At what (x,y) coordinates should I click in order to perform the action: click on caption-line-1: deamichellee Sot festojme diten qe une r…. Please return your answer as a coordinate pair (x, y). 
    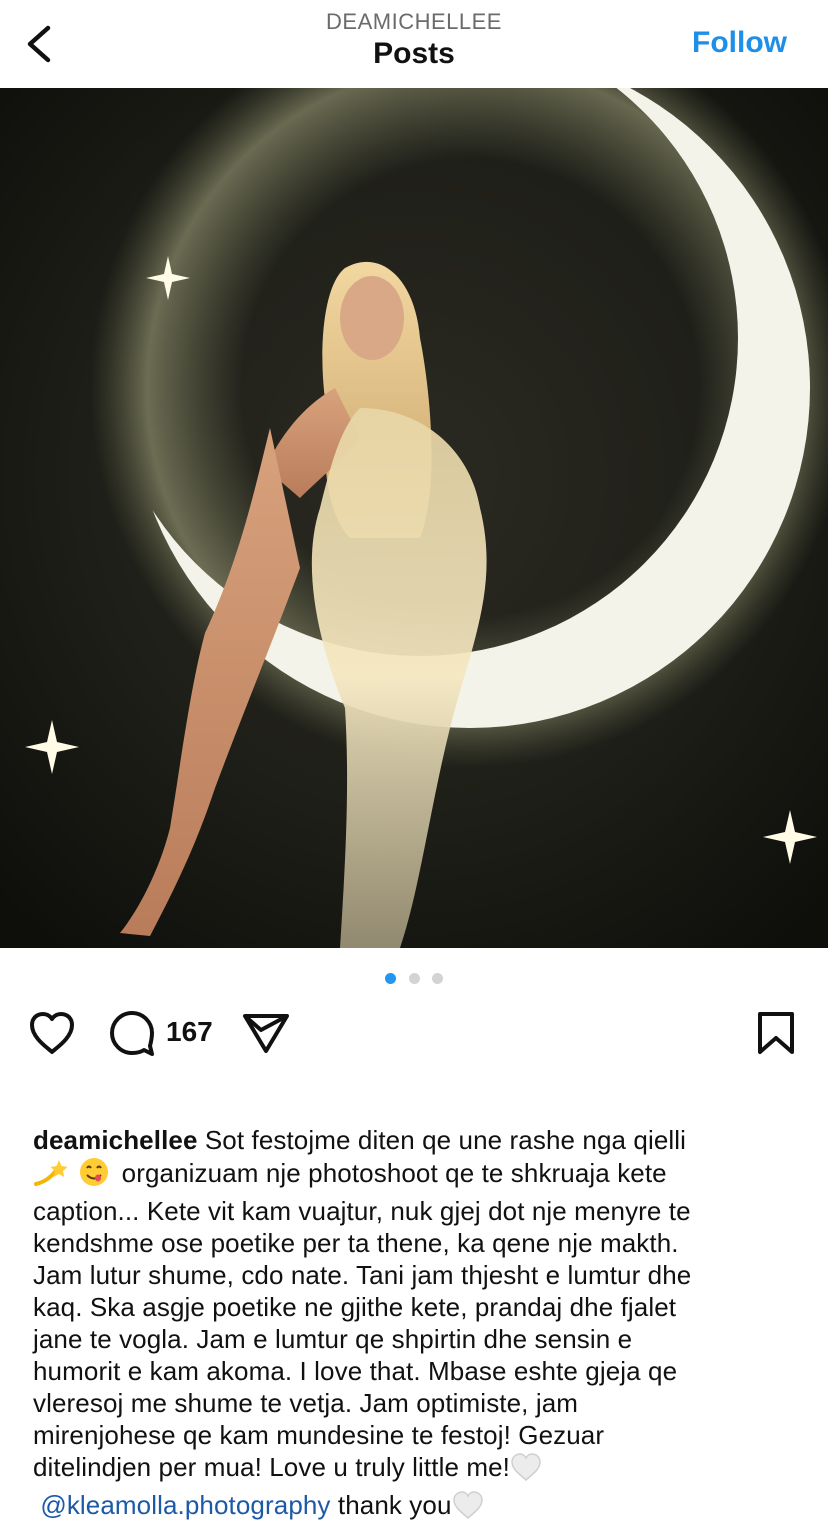
    Looking at the image, I should click on (360, 1140).